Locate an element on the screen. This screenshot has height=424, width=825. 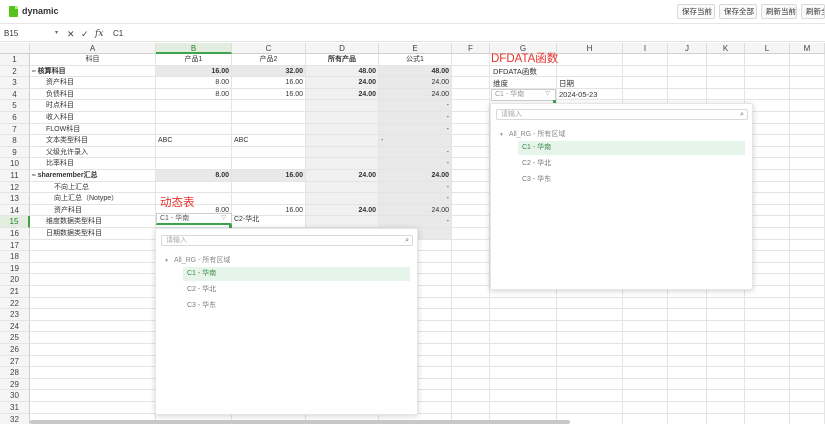
cell-m15 is located at coordinates (807, 222).